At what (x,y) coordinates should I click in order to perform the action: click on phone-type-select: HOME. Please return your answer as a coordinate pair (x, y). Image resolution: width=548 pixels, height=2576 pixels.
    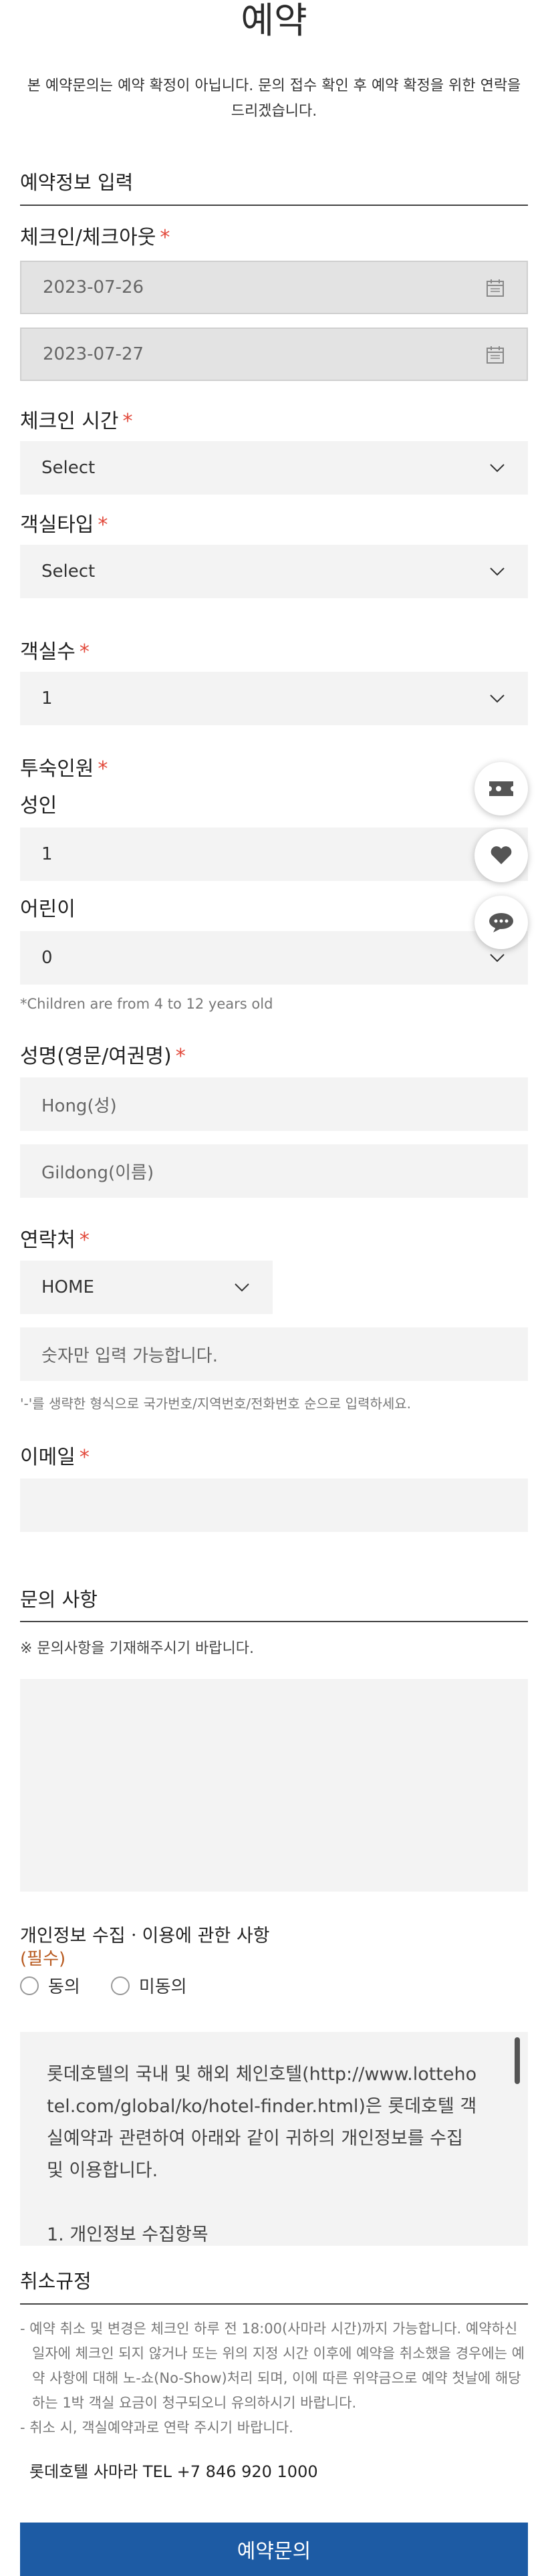
    Looking at the image, I should click on (146, 1287).